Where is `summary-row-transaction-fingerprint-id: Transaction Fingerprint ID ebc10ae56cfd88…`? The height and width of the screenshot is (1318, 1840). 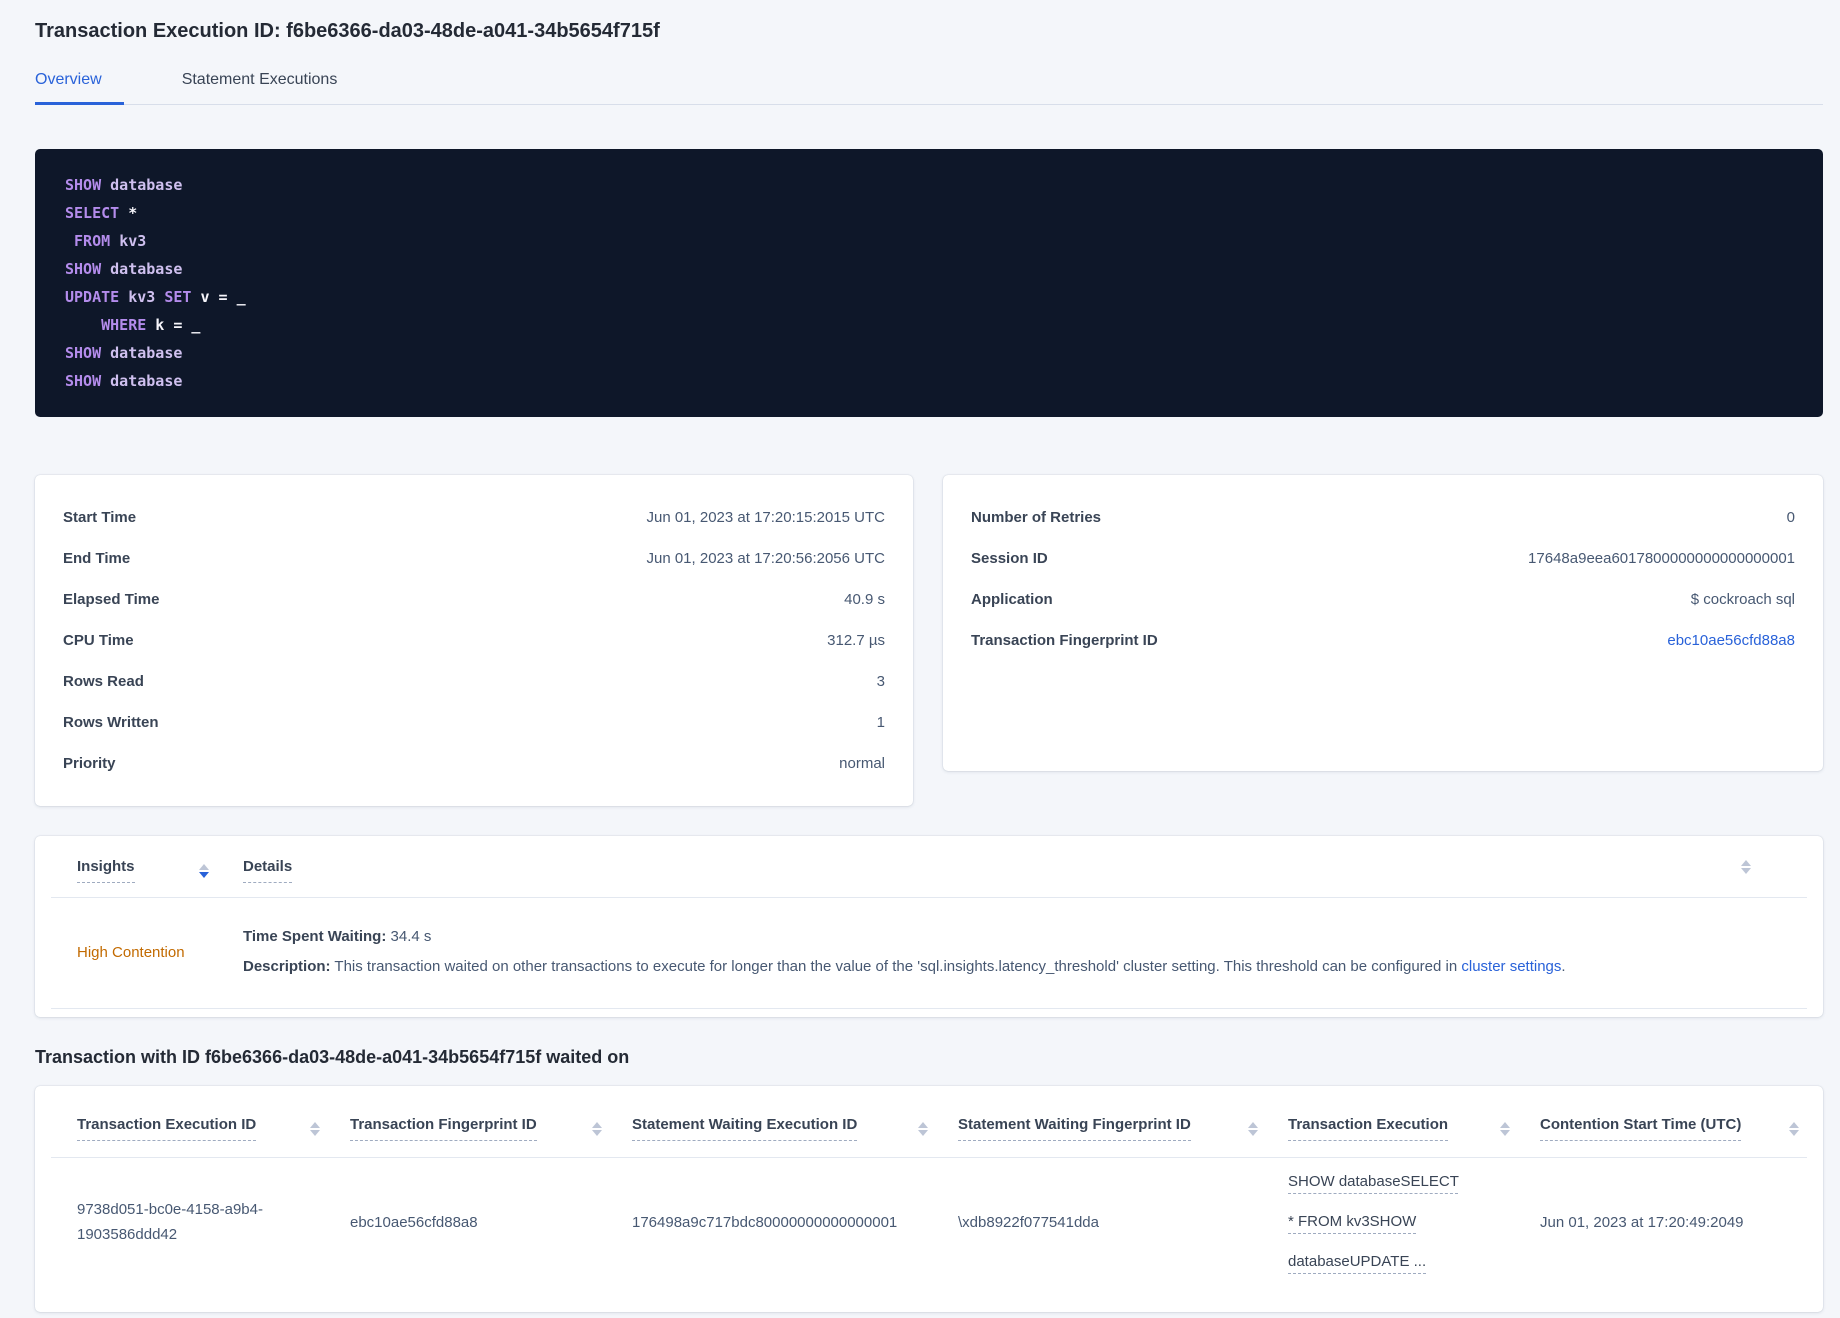 summary-row-transaction-fingerprint-id: Transaction Fingerprint ID ebc10ae56cfd88… is located at coordinates (1383, 640).